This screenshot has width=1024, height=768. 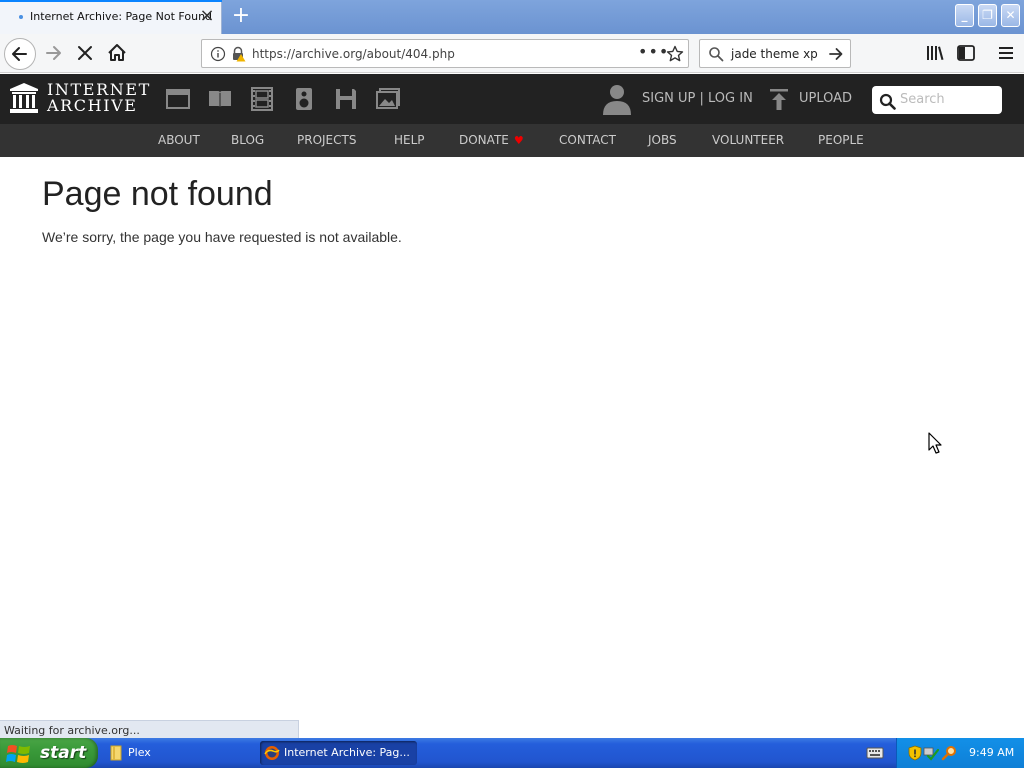 I want to click on windows-flag-icon, so click(x=18, y=754).